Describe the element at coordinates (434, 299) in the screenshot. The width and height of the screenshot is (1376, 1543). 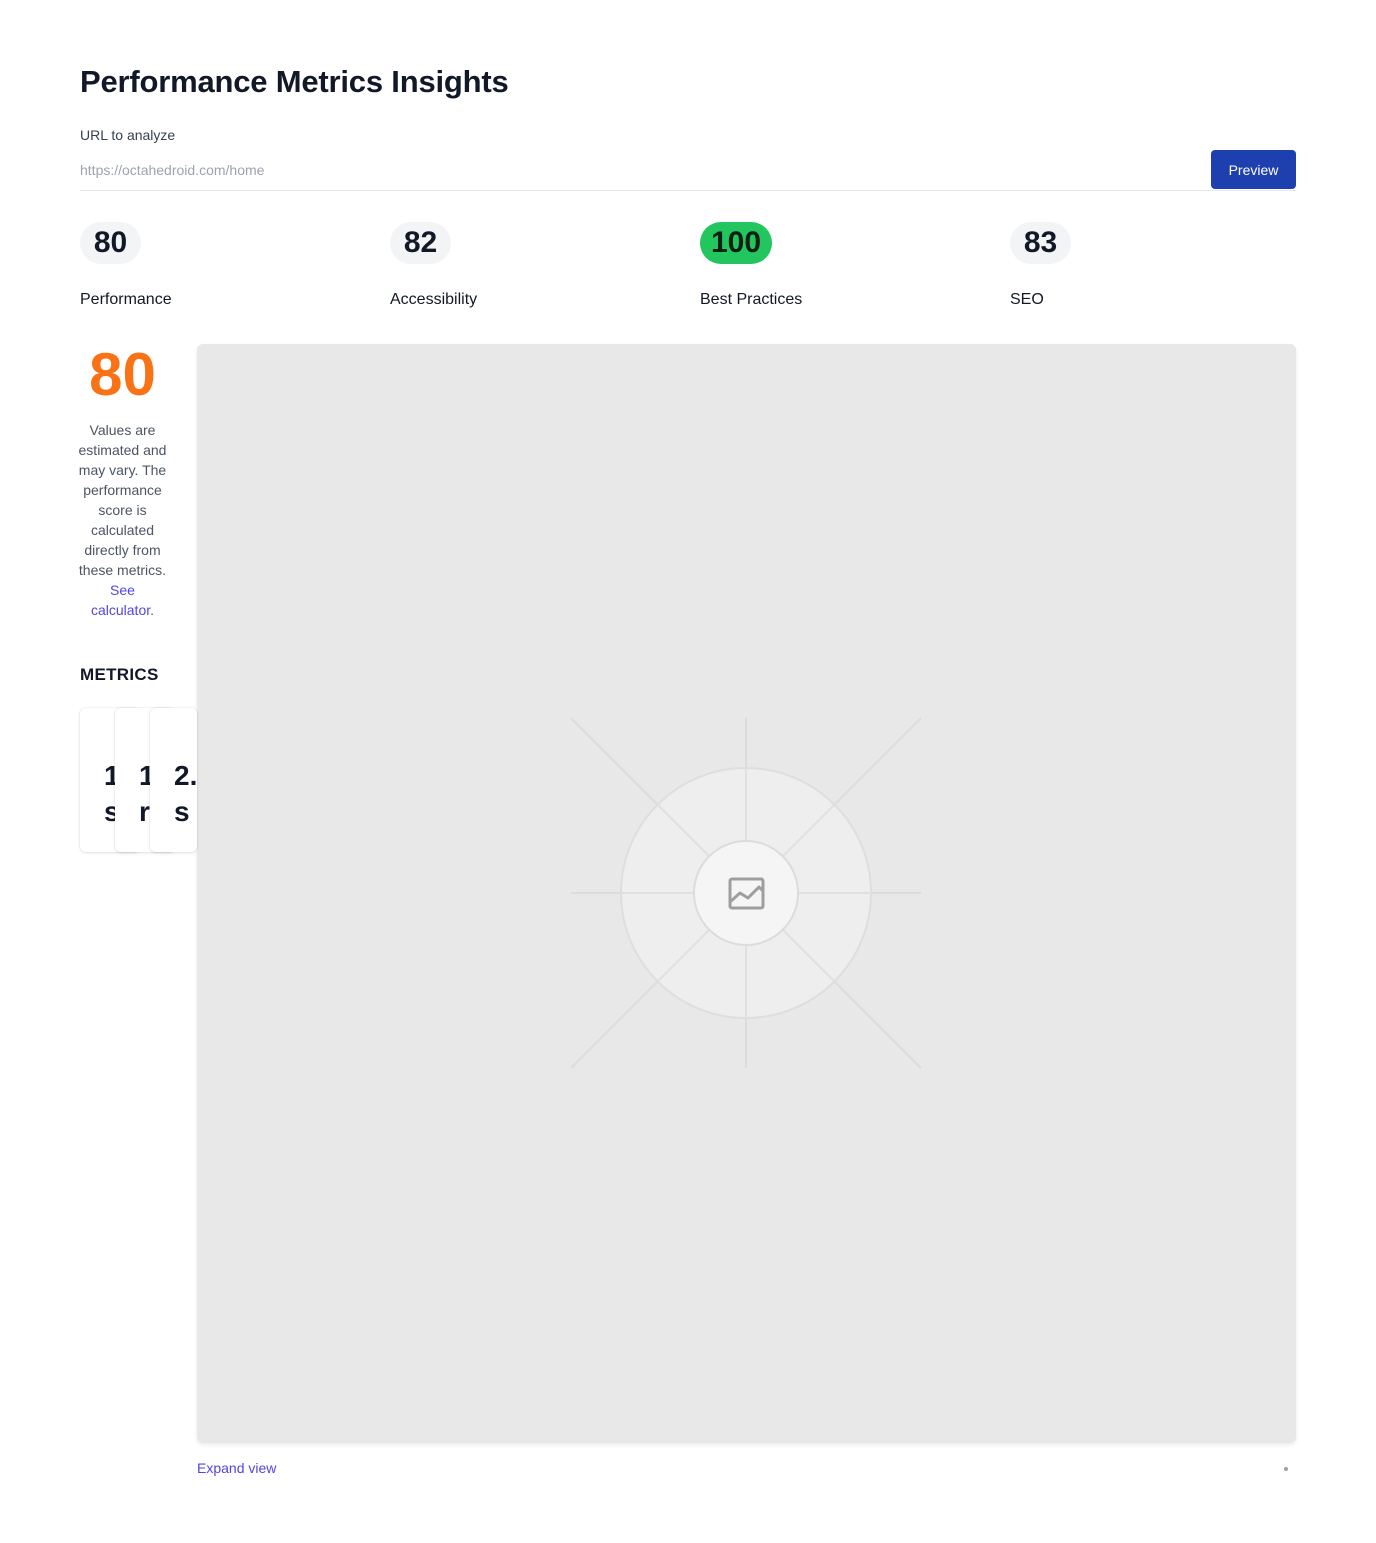
I see `score-label: Accessibility` at that location.